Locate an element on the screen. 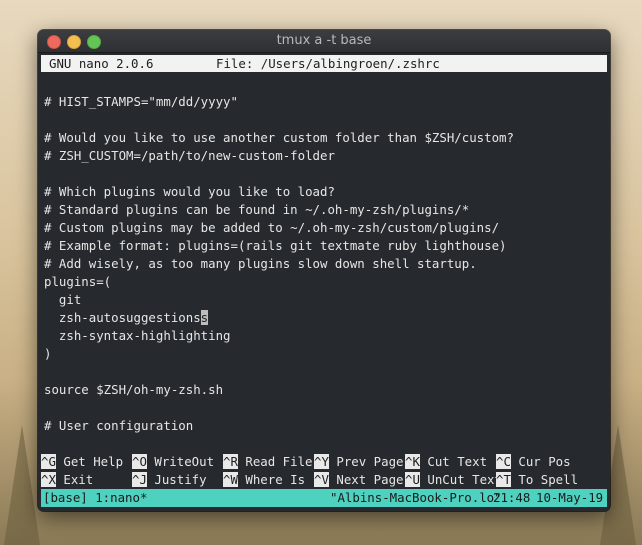 Image resolution: width=642 pixels, height=545 pixels. shortcut-key: ^O is located at coordinates (139, 461).